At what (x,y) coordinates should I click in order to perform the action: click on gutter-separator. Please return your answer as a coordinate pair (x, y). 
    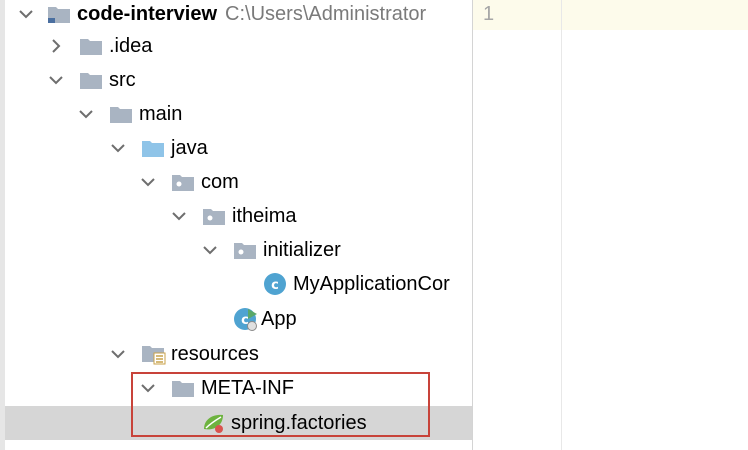
    Looking at the image, I should click on (561, 225).